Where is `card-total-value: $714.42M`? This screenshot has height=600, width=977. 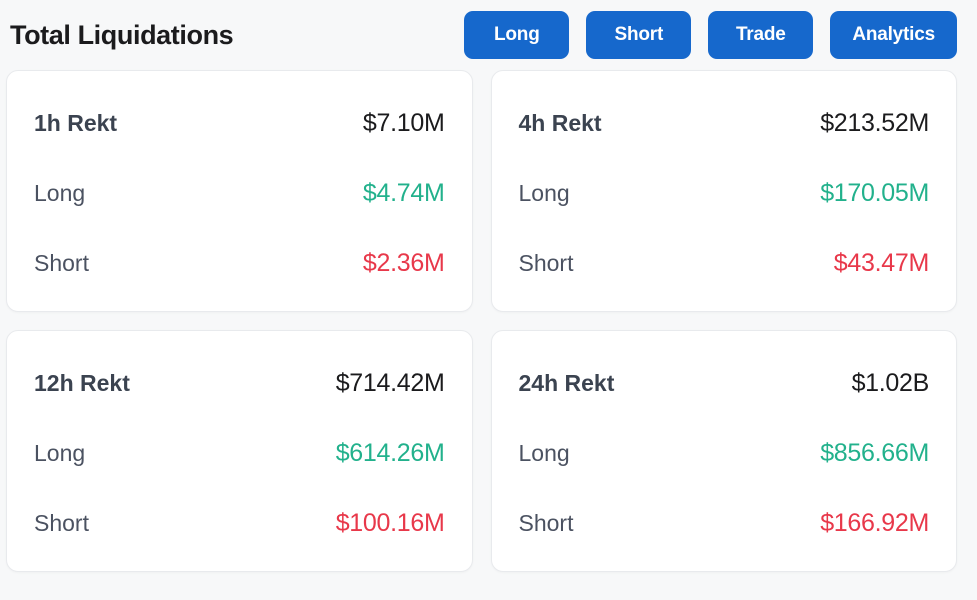 card-total-value: $714.42M is located at coordinates (390, 383).